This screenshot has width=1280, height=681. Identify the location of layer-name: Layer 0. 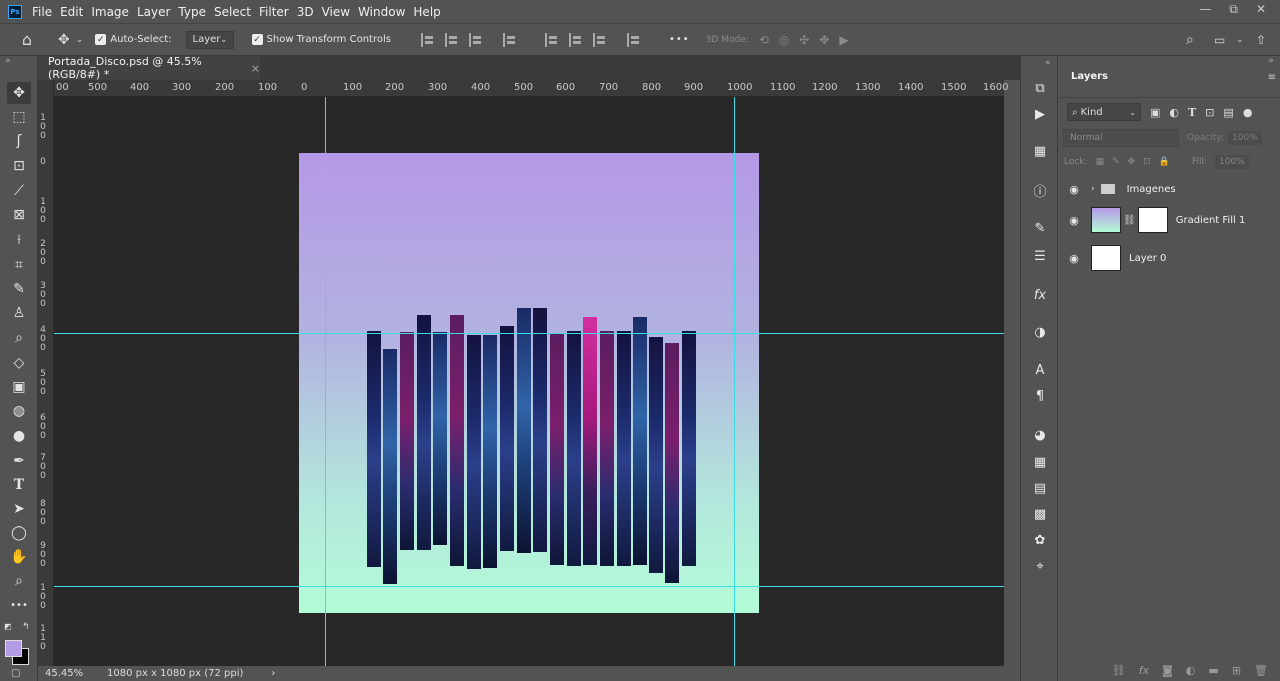
(1147, 258).